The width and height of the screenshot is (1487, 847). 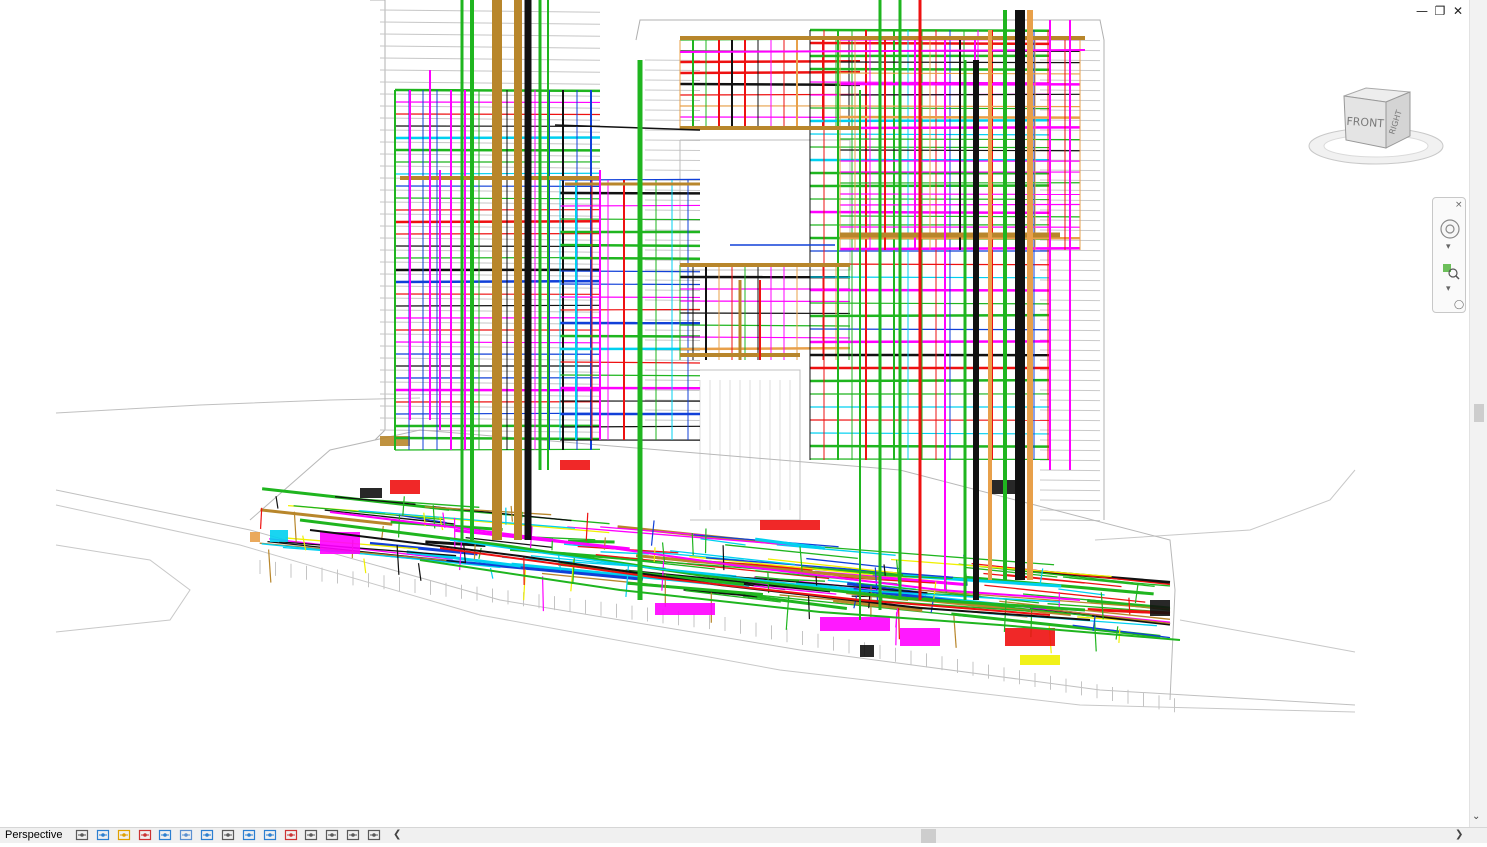 I want to click on vertical-scrollbar: ⌄, so click(x=1478, y=413).